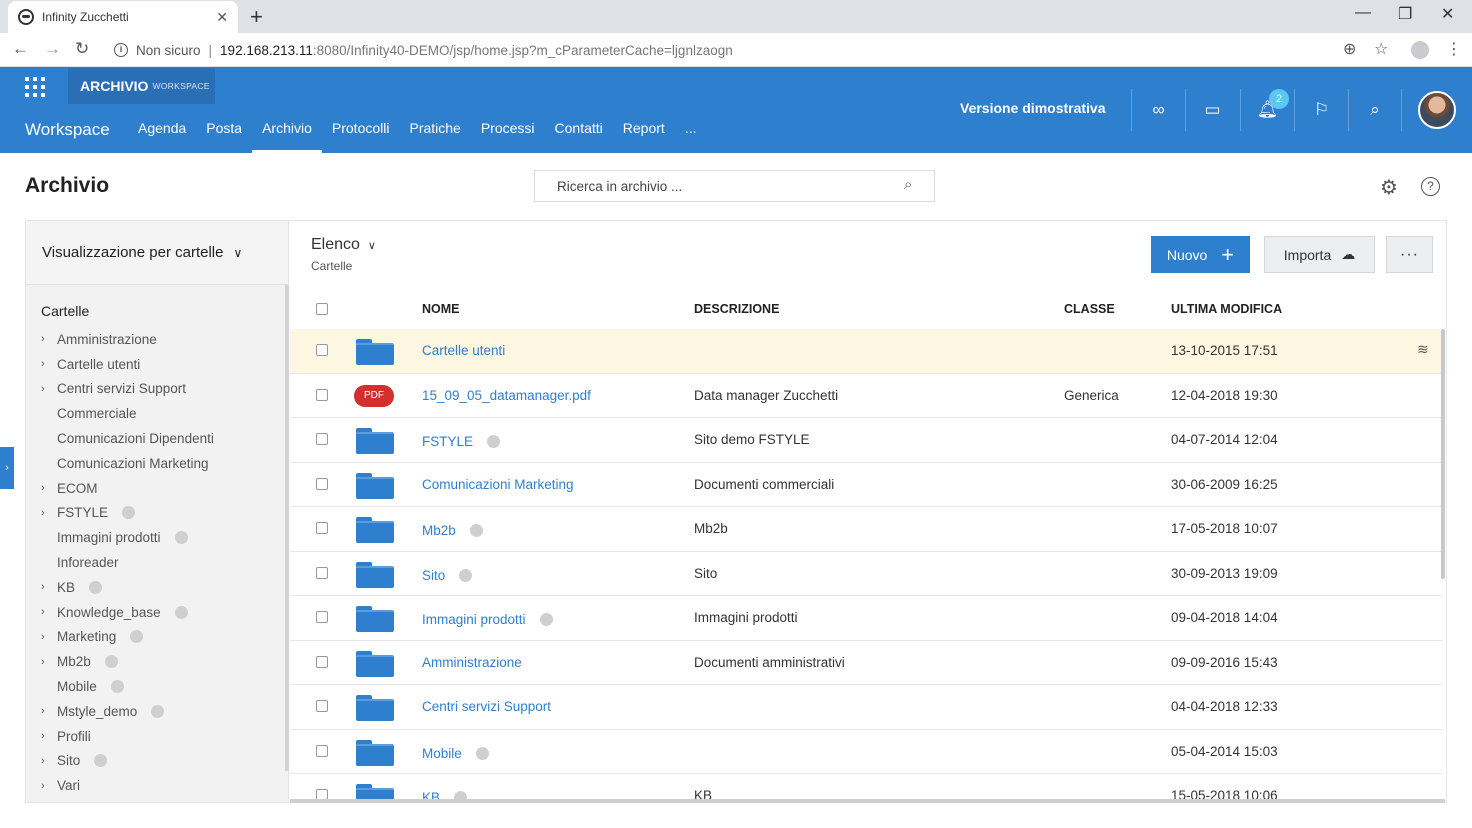 The height and width of the screenshot is (828, 1472). I want to click on reload-icon: ↻, so click(82, 49).